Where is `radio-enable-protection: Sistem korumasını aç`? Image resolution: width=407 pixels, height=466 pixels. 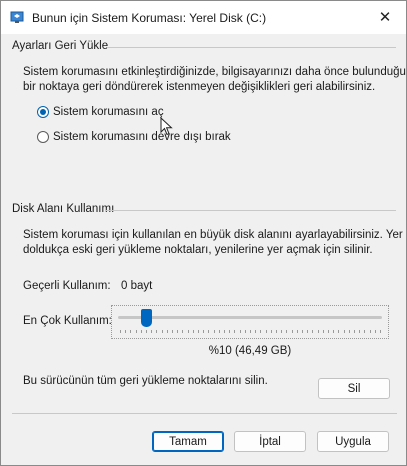
radio-enable-protection: Sistem korumasını aç is located at coordinates (100, 112).